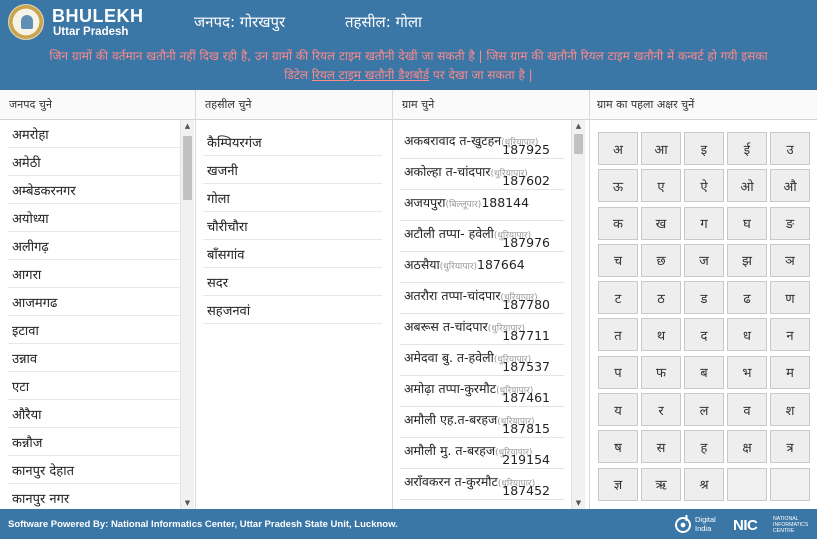  I want to click on letter-key: द, so click(704, 335).